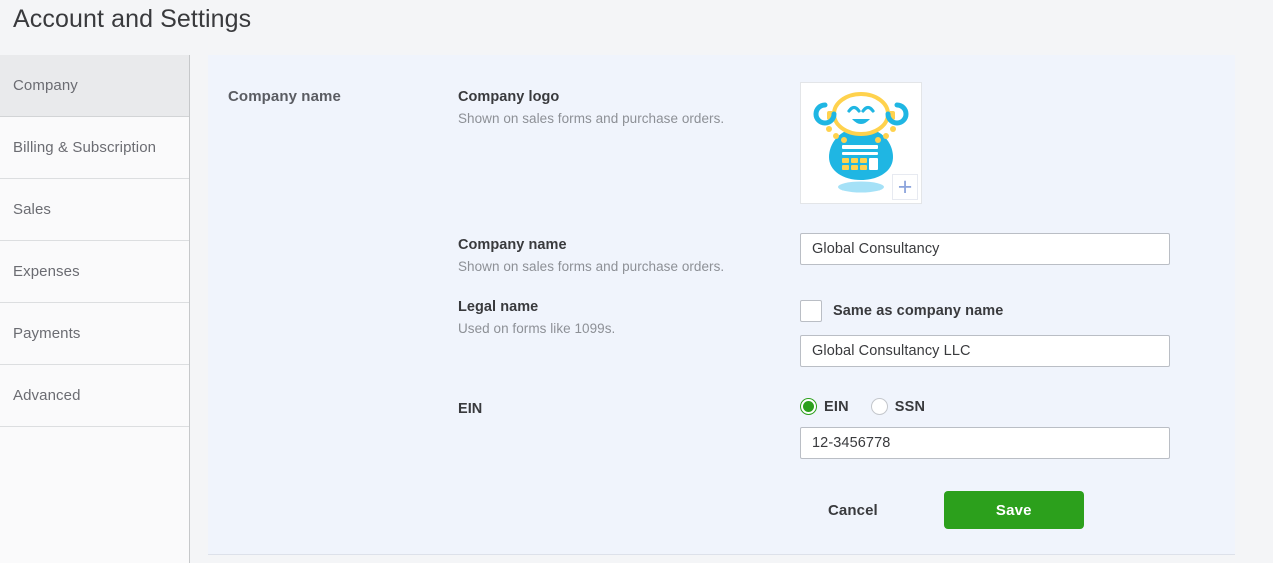  Describe the element at coordinates (811, 311) in the screenshot. I see `same-as-company-name-checkbox` at that location.